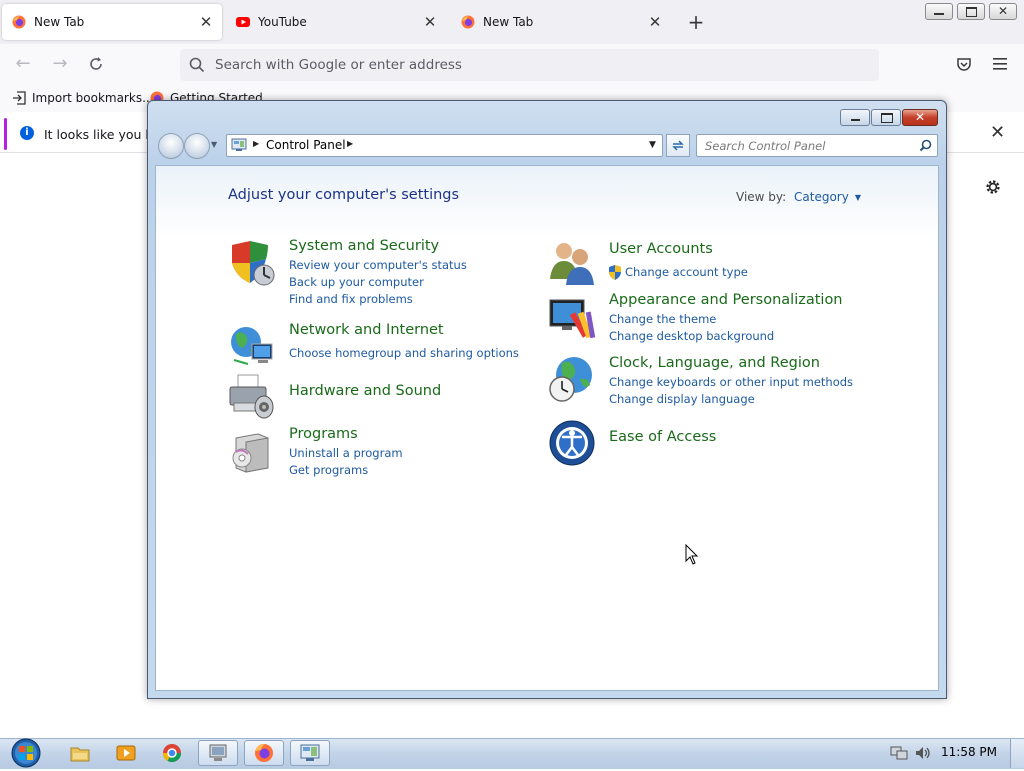  Describe the element at coordinates (323, 434) in the screenshot. I see `category-title-programs: Programs` at that location.